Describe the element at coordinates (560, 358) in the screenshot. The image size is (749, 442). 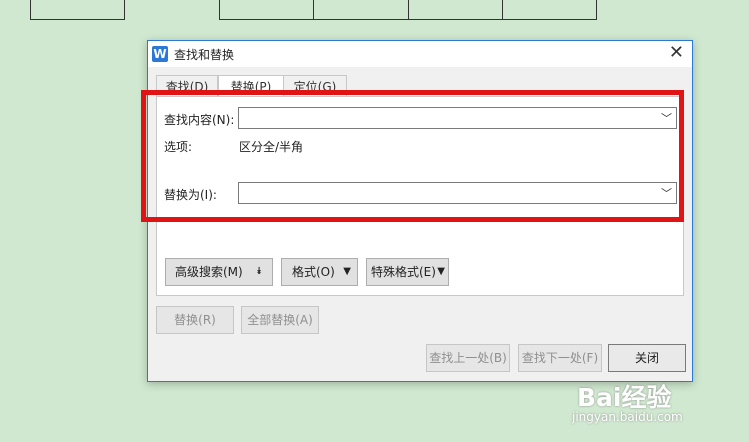
I see `find-next-button: 查找下一处(F)` at that location.